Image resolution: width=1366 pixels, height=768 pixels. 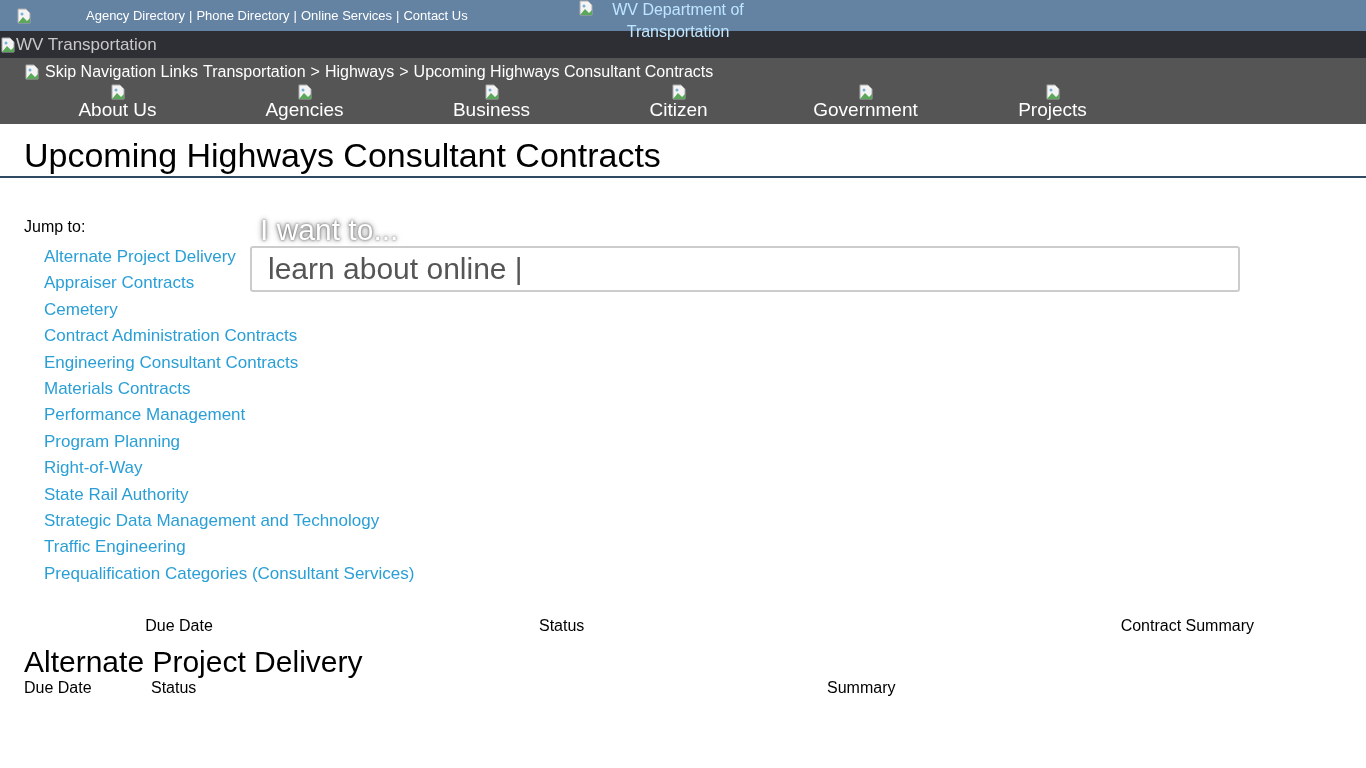 What do you see at coordinates (140, 257) in the screenshot?
I see `jump-link: Alternate Project Delivery` at bounding box center [140, 257].